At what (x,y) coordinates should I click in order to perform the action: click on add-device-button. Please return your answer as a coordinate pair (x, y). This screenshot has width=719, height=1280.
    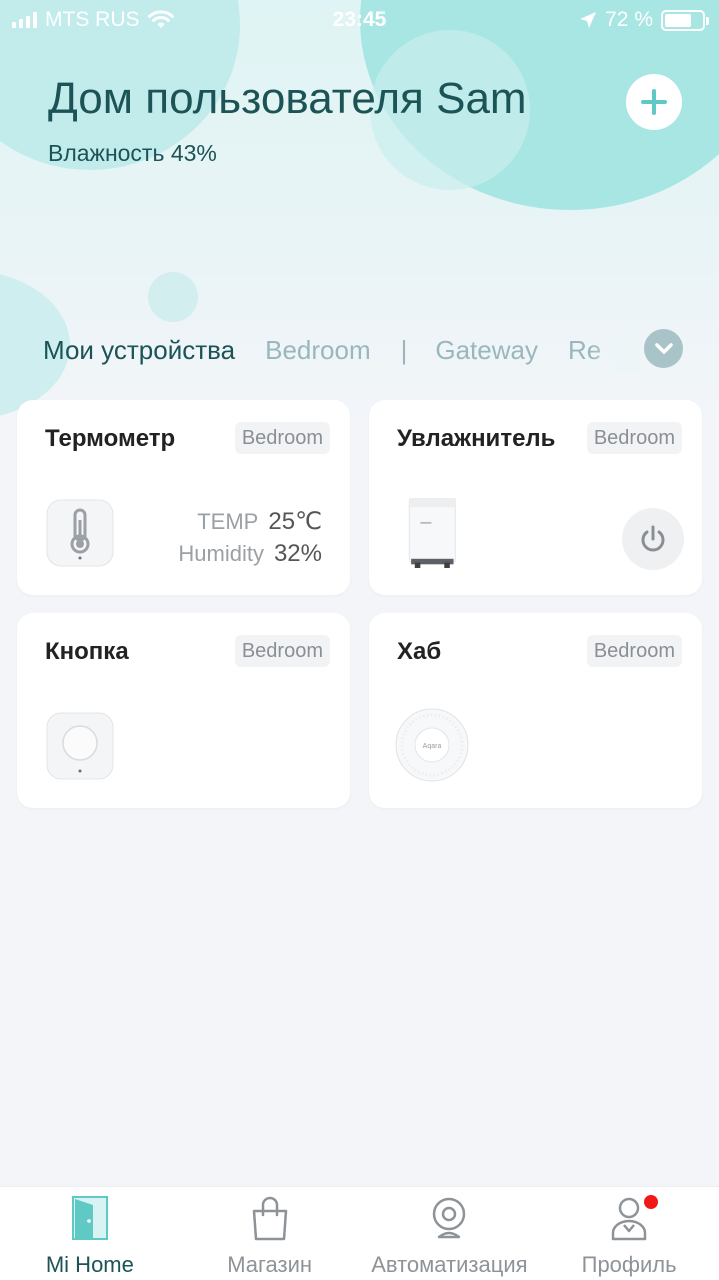
    Looking at the image, I should click on (654, 102).